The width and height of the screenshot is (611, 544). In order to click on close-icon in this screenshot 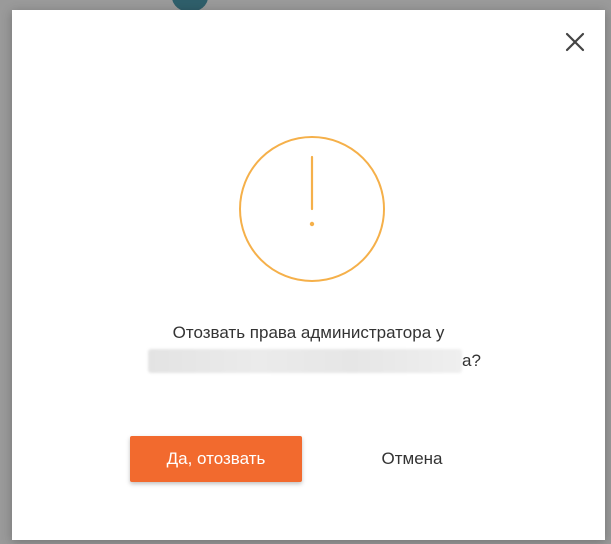, I will do `click(575, 42)`.